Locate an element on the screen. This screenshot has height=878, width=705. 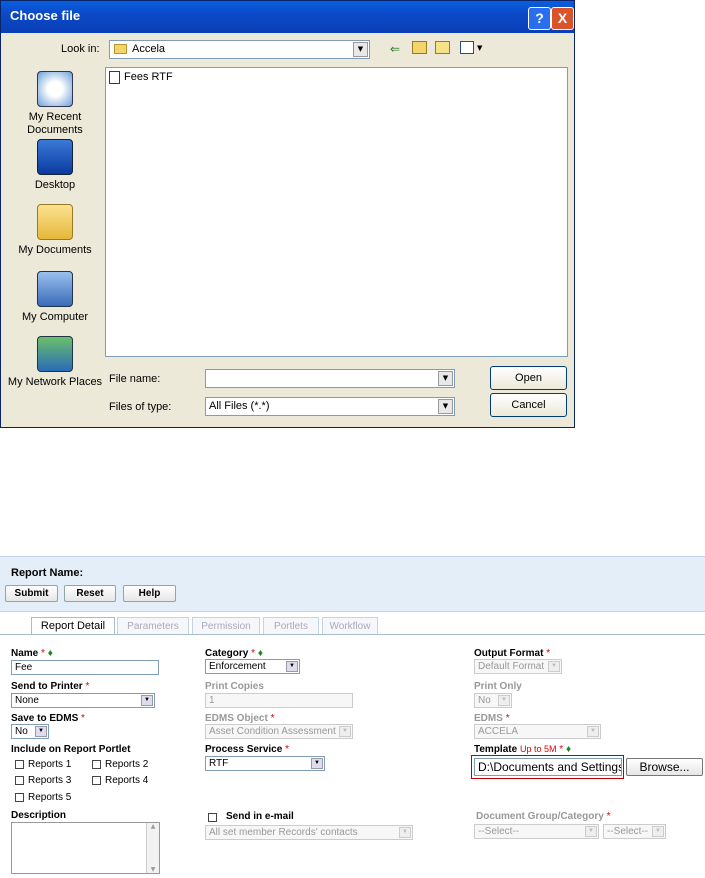
up-folder-icon is located at coordinates (419, 47).